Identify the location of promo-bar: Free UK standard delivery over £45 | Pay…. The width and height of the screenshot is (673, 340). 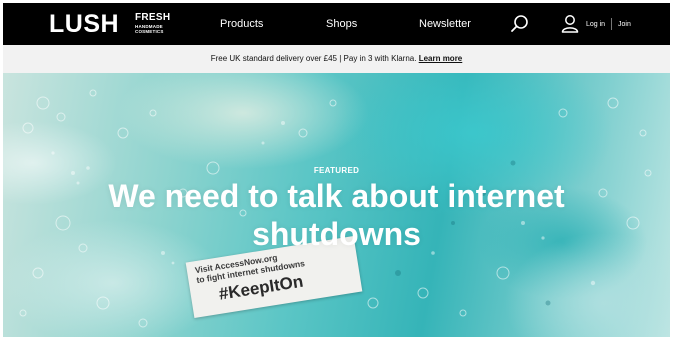
(336, 59).